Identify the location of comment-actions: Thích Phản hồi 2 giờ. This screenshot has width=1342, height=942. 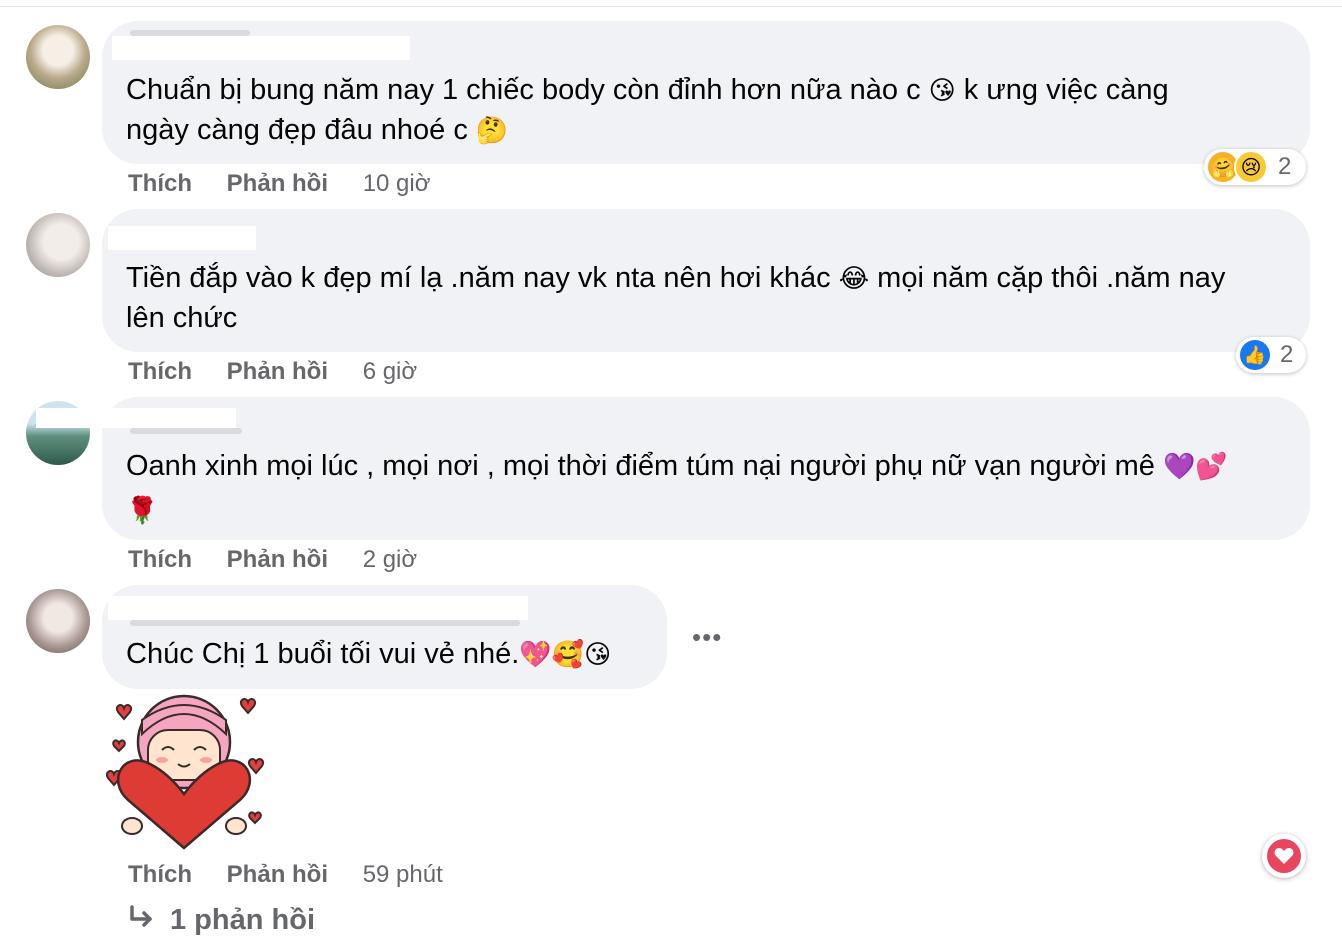
(272, 560).